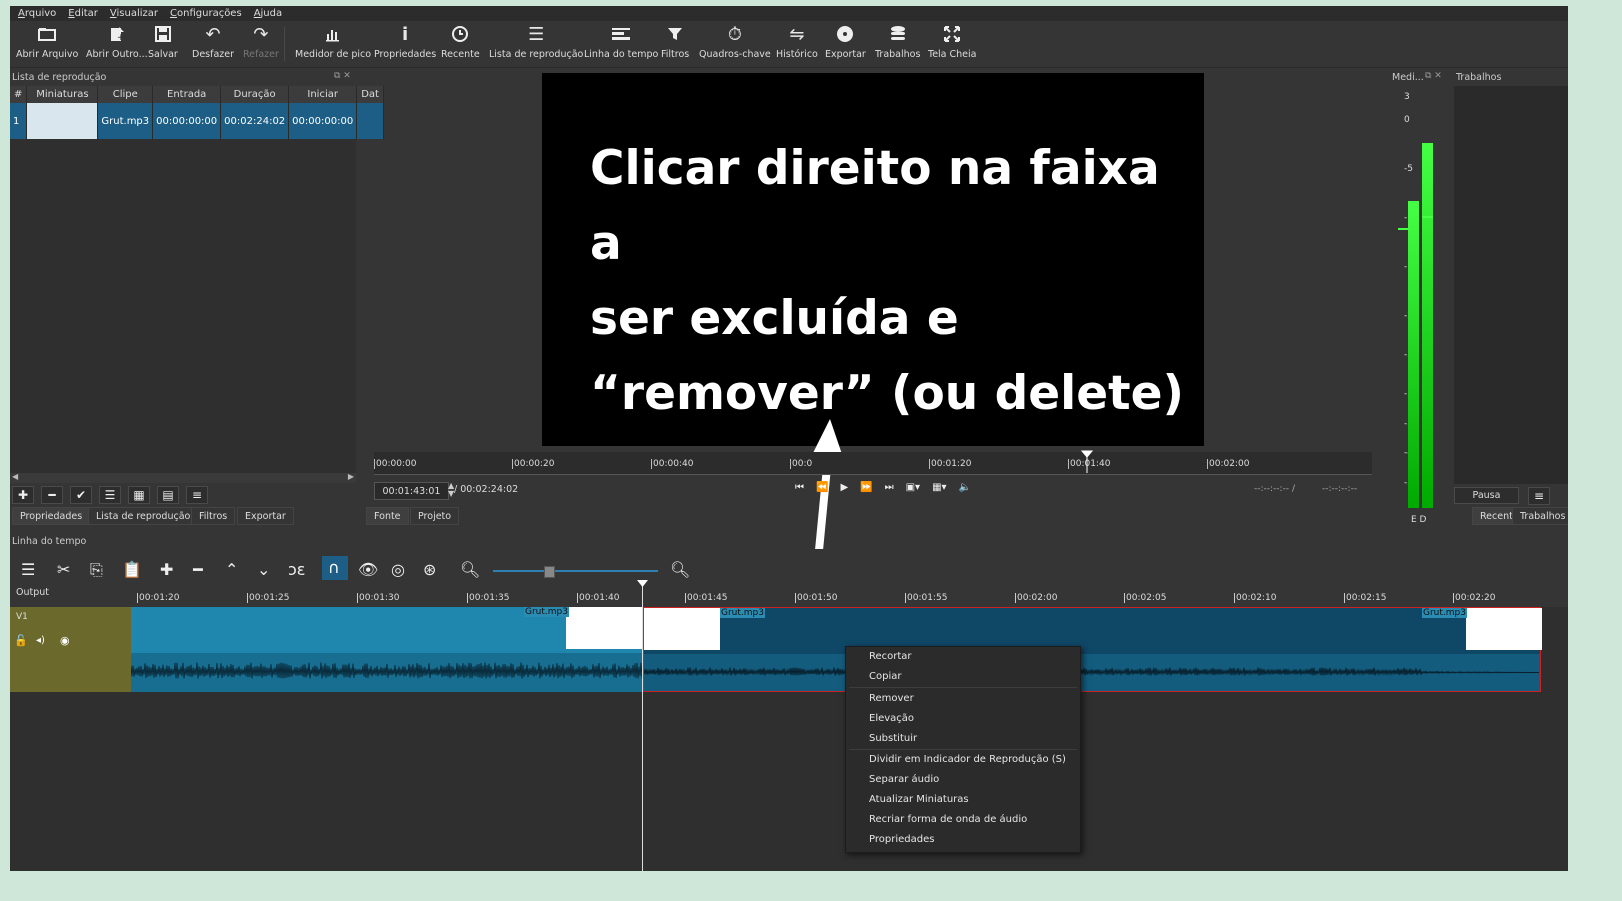 This screenshot has height=901, width=1622. I want to click on col-date: Dat, so click(370, 94).